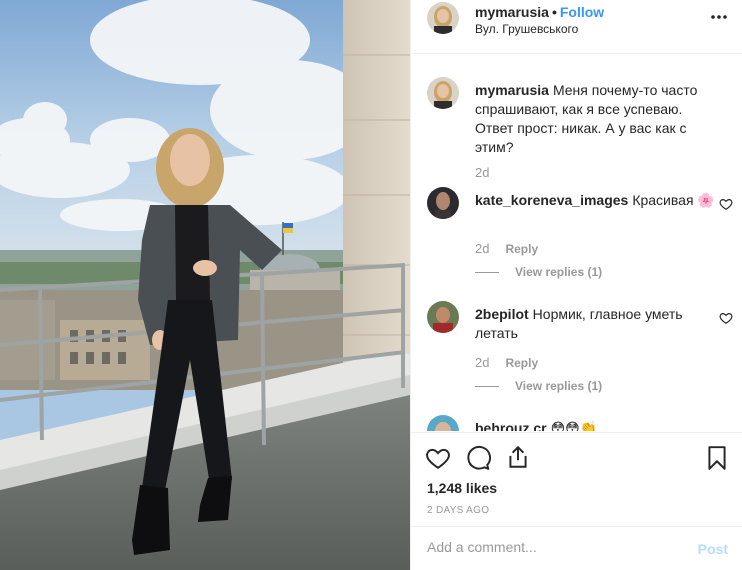  What do you see at coordinates (574, 425) in the screenshot?
I see `comment-text: 😳😳👏` at bounding box center [574, 425].